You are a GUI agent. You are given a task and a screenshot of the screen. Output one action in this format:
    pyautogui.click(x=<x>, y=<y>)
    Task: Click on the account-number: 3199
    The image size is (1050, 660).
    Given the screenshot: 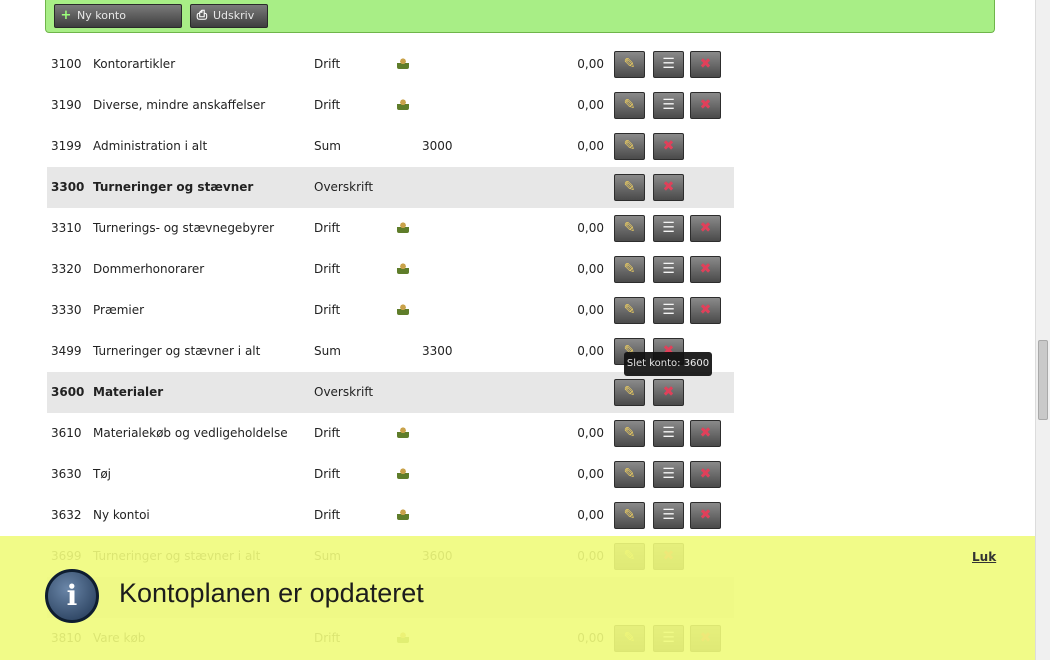 What is the action you would take?
    pyautogui.click(x=66, y=146)
    